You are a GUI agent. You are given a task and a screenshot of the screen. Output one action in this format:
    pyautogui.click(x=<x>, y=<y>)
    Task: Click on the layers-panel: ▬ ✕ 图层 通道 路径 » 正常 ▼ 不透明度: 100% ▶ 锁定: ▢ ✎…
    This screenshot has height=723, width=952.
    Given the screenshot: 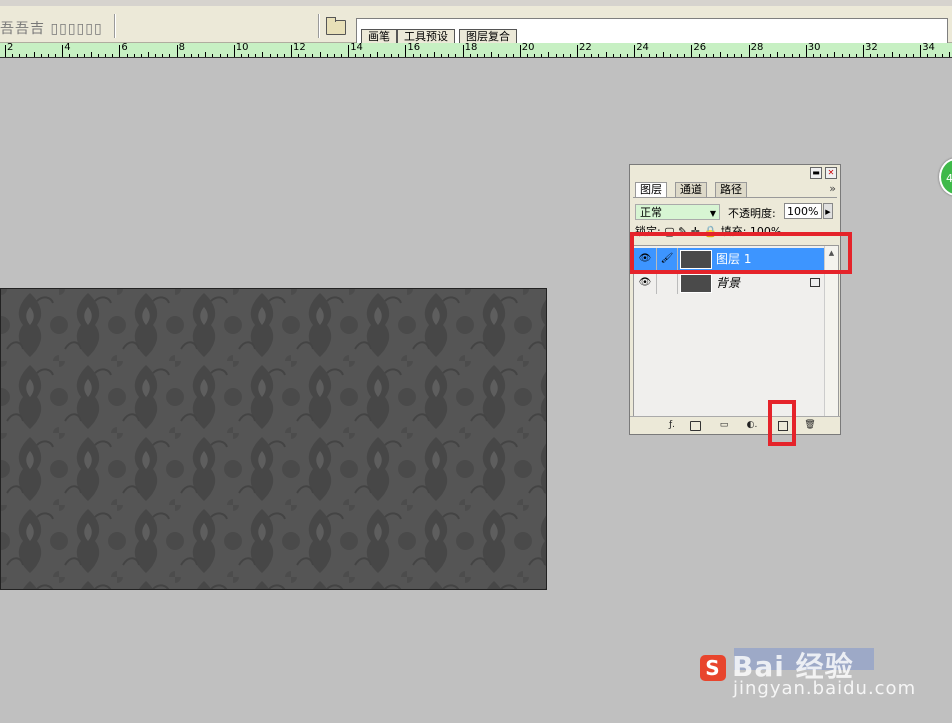 What is the action you would take?
    pyautogui.click(x=735, y=299)
    